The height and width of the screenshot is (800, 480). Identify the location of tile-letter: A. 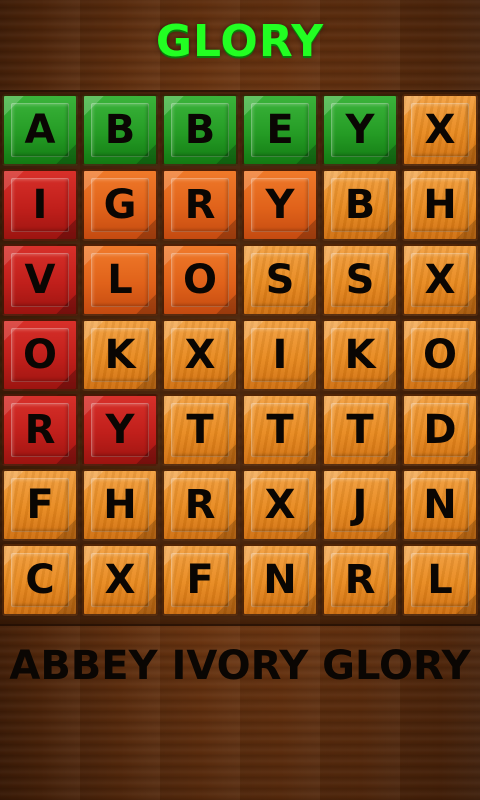
(40, 130).